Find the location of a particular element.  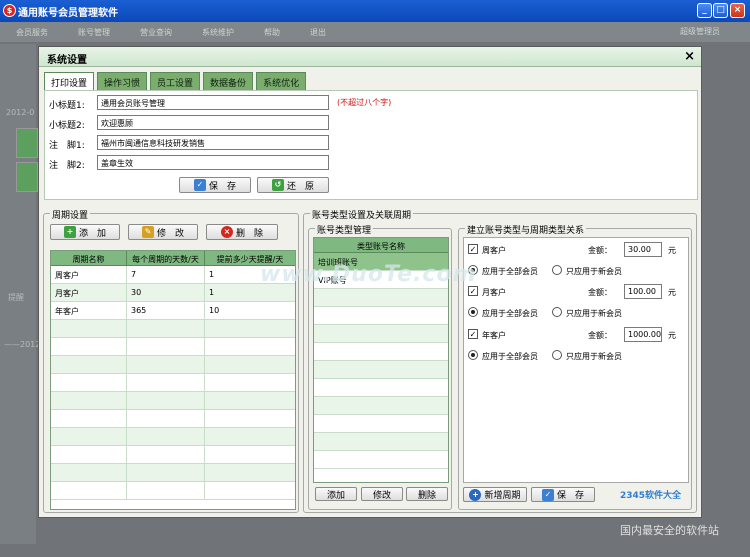

type-edit-button: 修改 is located at coordinates (382, 494).